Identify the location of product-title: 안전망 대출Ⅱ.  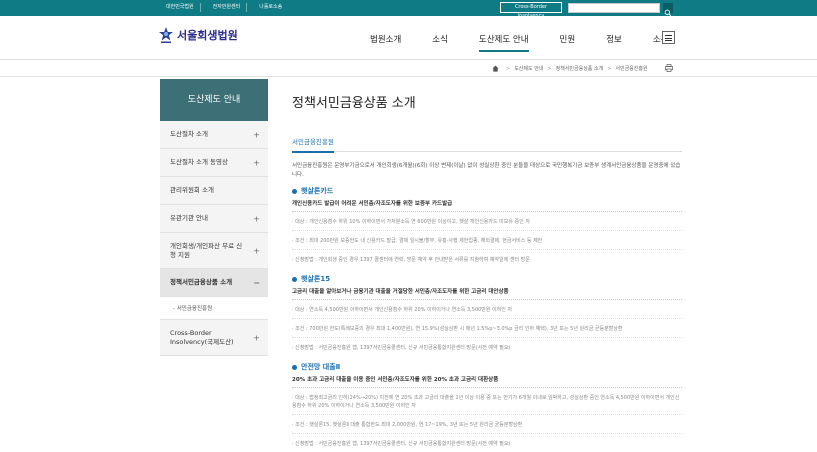
(487, 367).